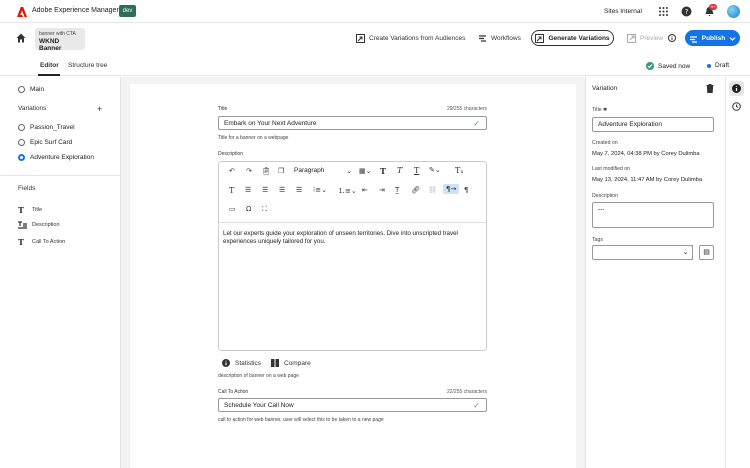 Image resolution: width=750 pixels, height=468 pixels. Describe the element at coordinates (21, 38) in the screenshot. I see `home-icon` at that location.